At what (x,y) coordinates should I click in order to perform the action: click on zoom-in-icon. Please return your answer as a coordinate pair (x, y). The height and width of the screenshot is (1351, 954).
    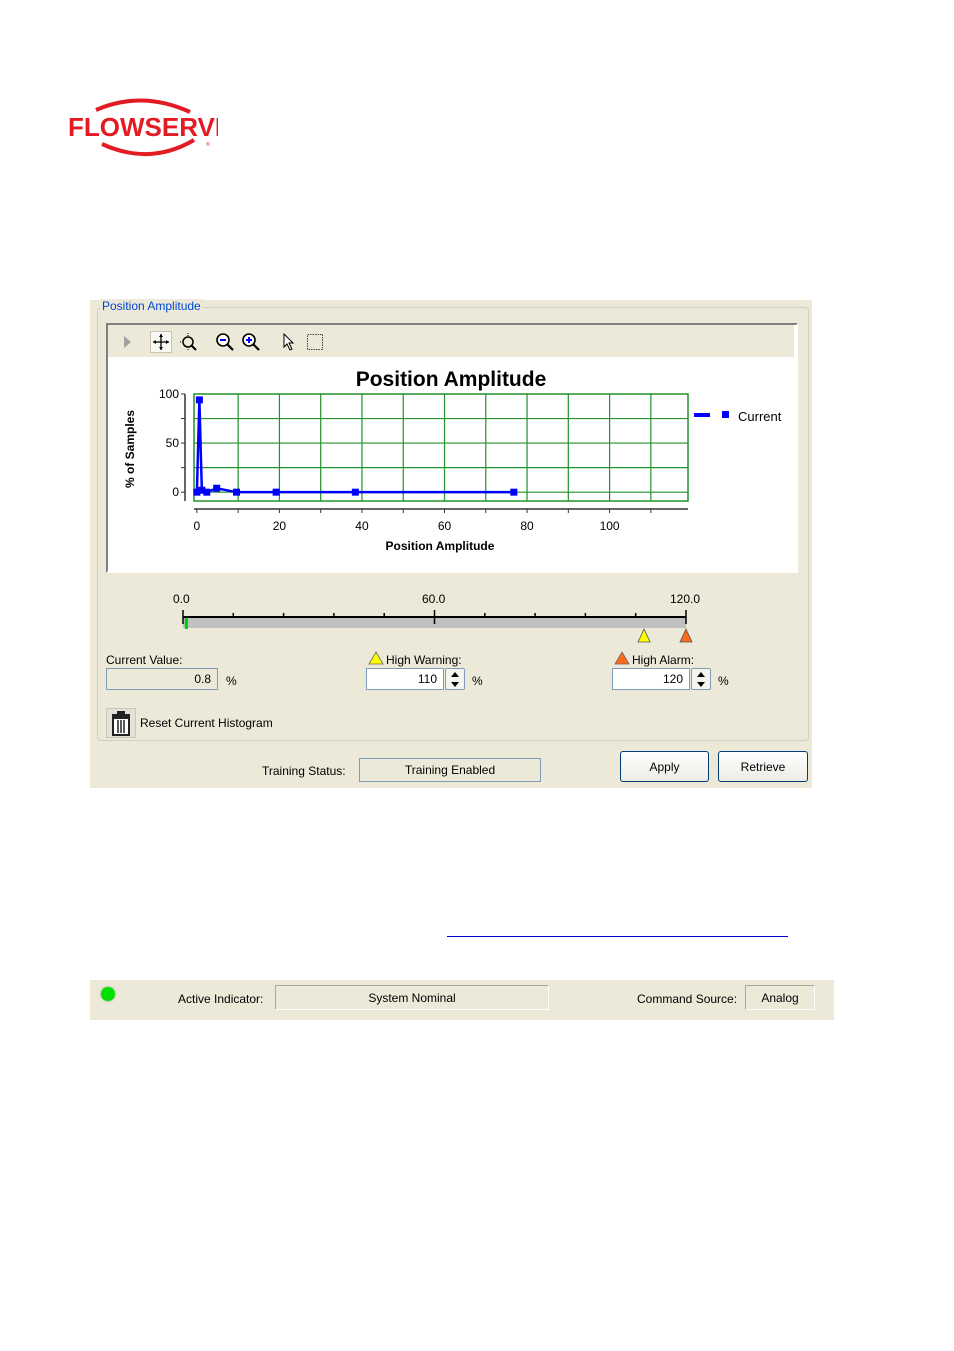
    Looking at the image, I should click on (251, 342).